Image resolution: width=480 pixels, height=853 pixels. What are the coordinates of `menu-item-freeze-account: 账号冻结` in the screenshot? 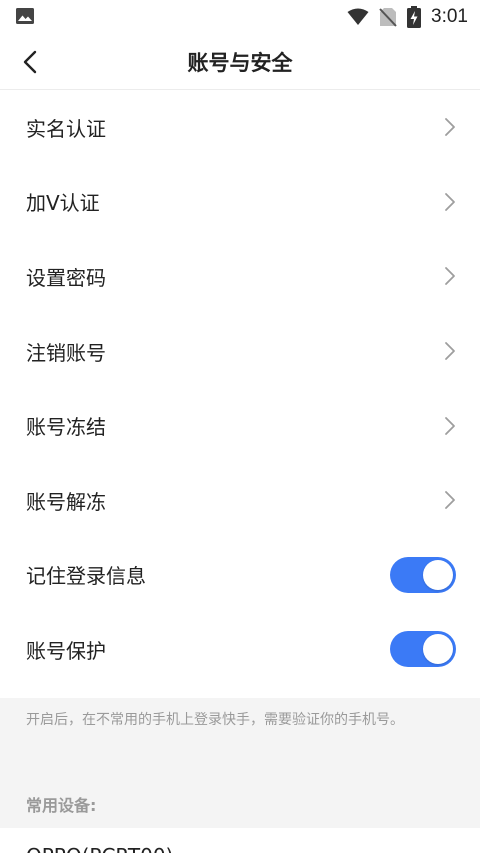 It's located at (240, 425).